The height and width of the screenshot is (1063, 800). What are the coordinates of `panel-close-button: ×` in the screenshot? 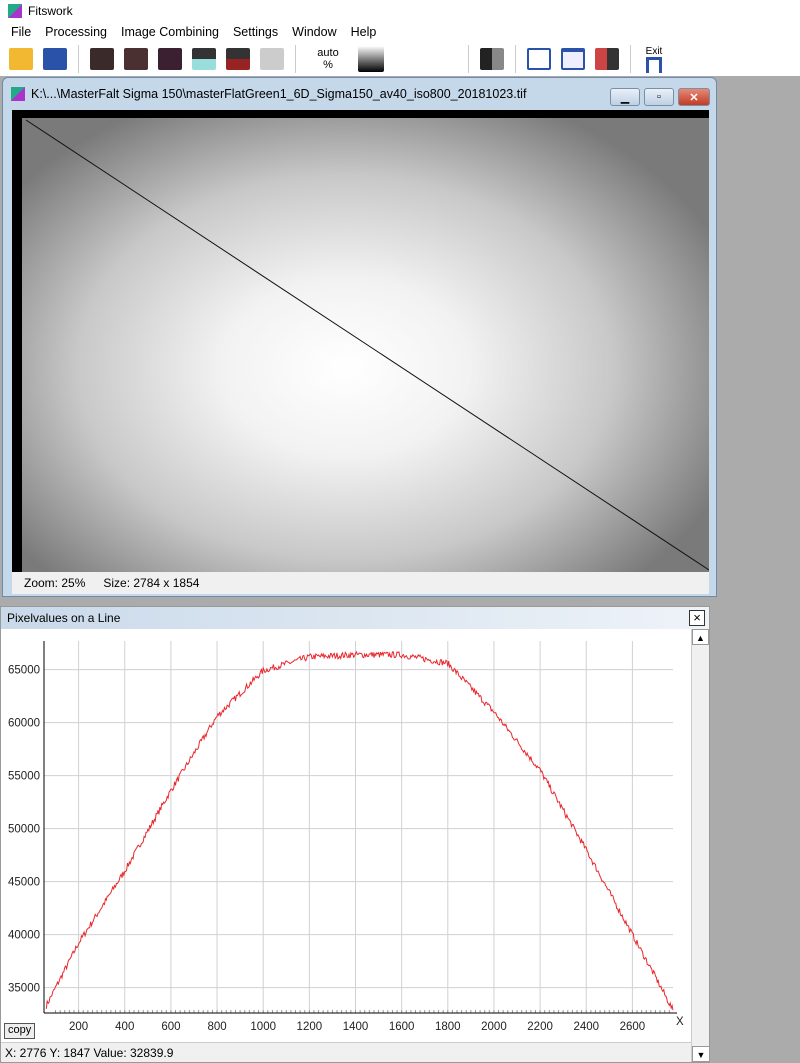 It's located at (697, 618).